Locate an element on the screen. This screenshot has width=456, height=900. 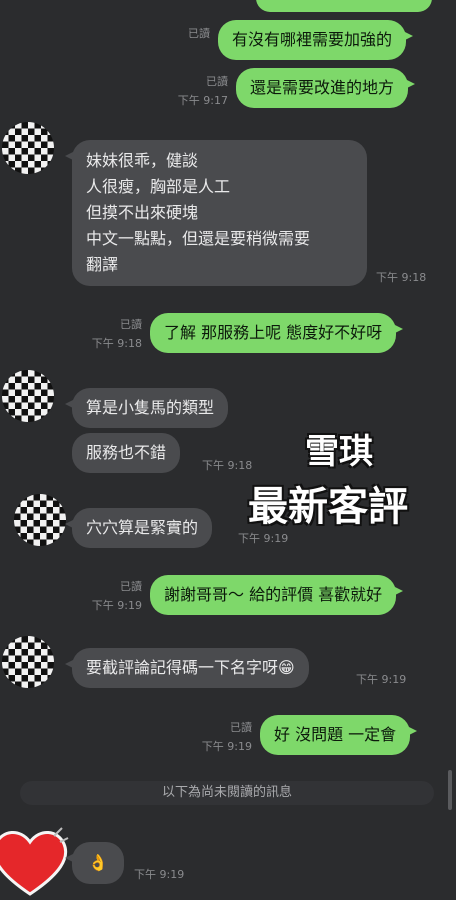
unread-divider: 以下為尚未閱讀的訊息 is located at coordinates (227, 793).